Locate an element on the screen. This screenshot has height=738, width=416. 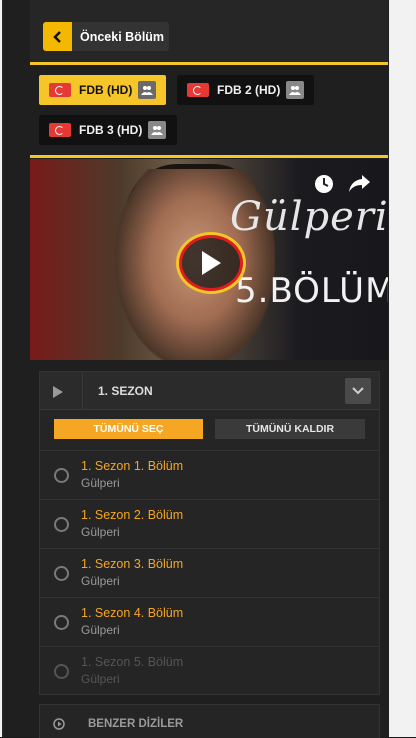
share-icon is located at coordinates (360, 185).